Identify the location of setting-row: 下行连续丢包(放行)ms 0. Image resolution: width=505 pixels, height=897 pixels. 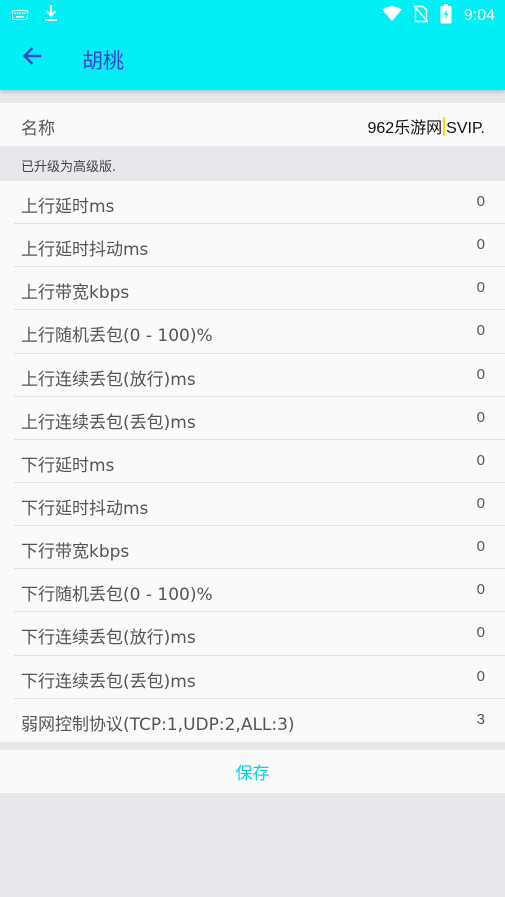
(259, 634).